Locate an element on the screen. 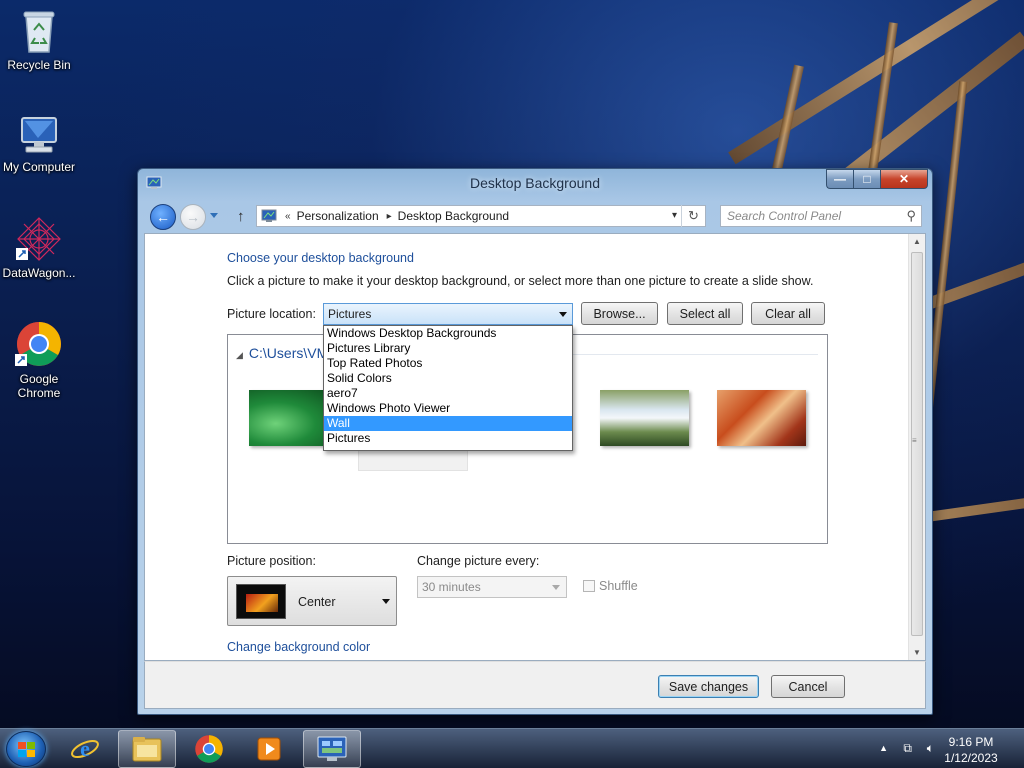  desktop-icon-google-chrome: Google Chrome is located at coordinates (39, 360).